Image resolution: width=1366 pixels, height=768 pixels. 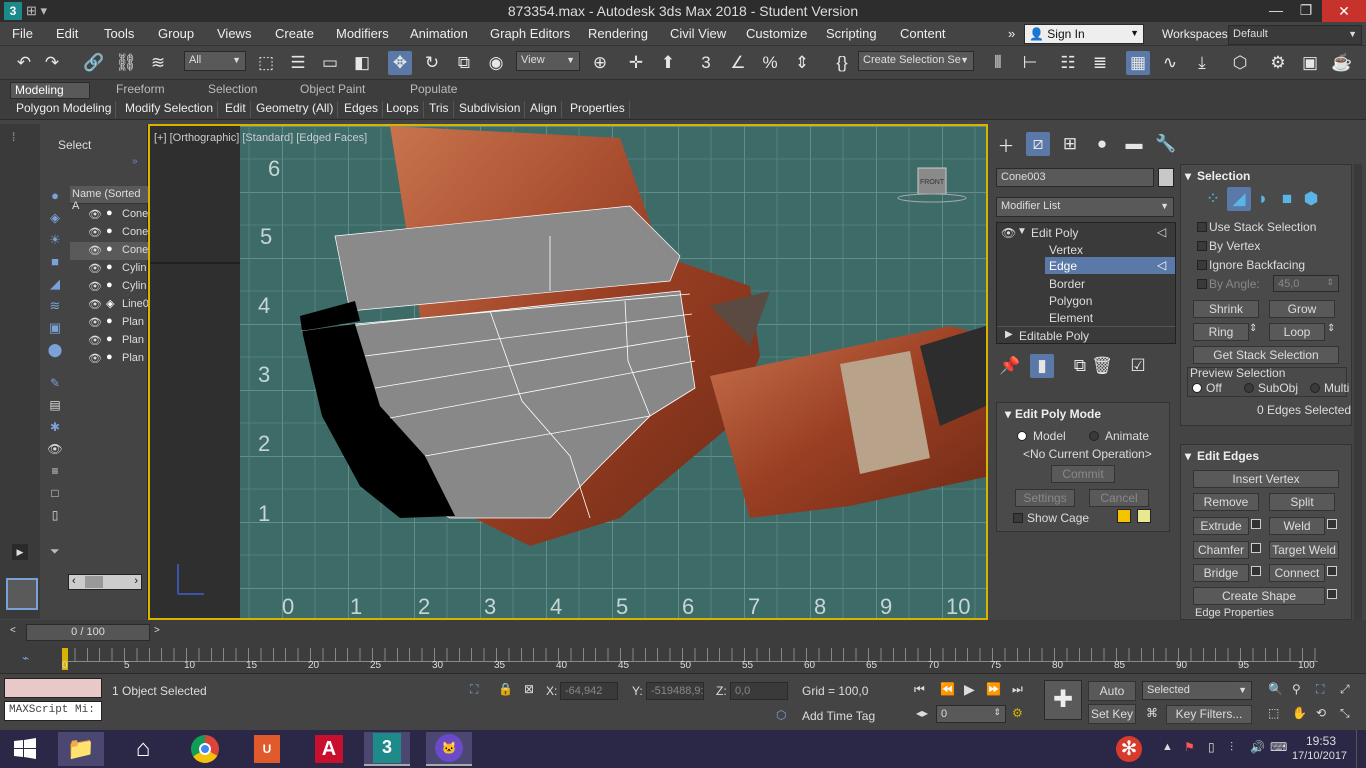 What do you see at coordinates (88, 632) in the screenshot?
I see `time-slider: 0 / 100` at bounding box center [88, 632].